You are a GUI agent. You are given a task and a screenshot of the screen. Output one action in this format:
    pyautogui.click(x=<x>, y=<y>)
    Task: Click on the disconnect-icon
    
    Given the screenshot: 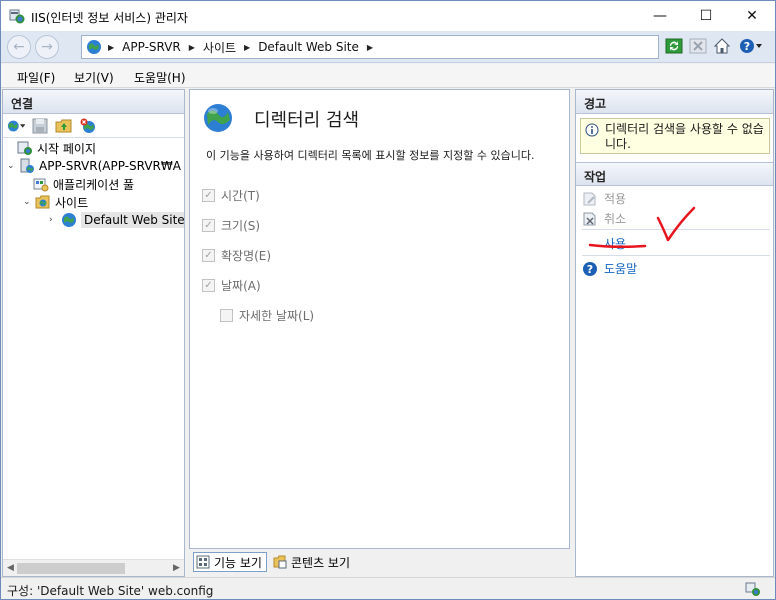 What is the action you would take?
    pyautogui.click(x=88, y=126)
    